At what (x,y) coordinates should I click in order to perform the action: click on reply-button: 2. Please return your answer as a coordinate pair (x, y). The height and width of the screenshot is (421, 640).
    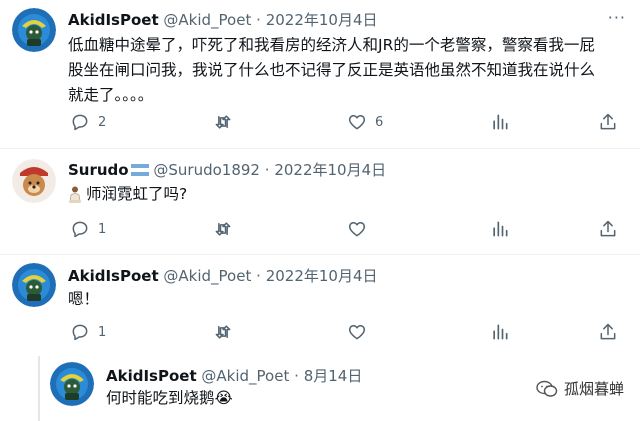
    Looking at the image, I should click on (88, 122).